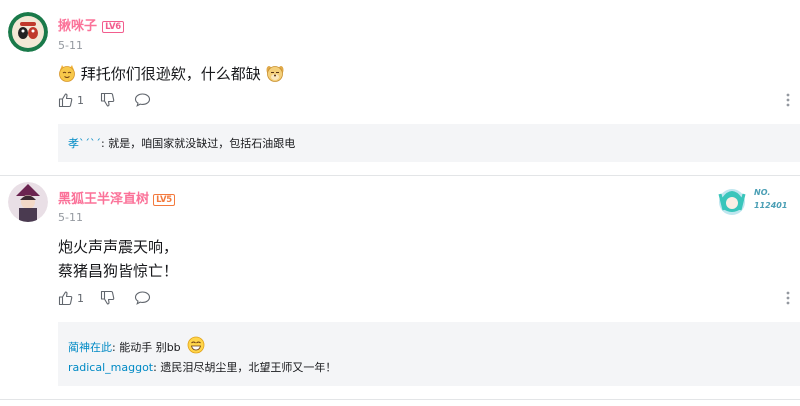 This screenshot has width=800, height=406. Describe the element at coordinates (275, 73) in the screenshot. I see `dog-smug-emoji-icon` at that location.